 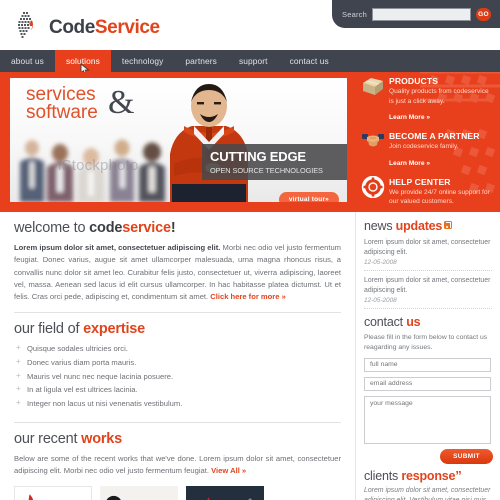 What do you see at coordinates (177, 351) in the screenshot?
I see `list-item: Quisque sodales ultricies orci.` at bounding box center [177, 351].